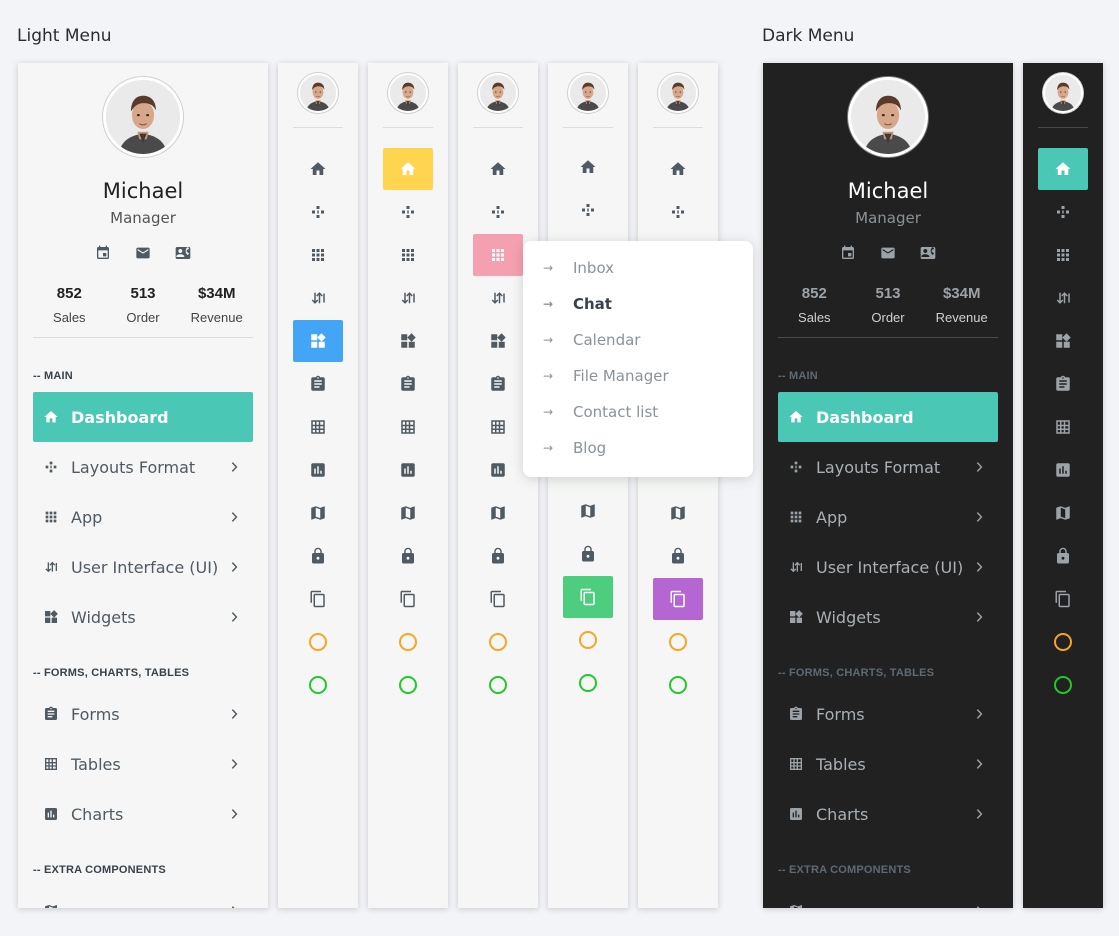 The image size is (1119, 936). Describe the element at coordinates (600, 412) in the screenshot. I see `submenu-item-contact-list: → Contact list` at that location.